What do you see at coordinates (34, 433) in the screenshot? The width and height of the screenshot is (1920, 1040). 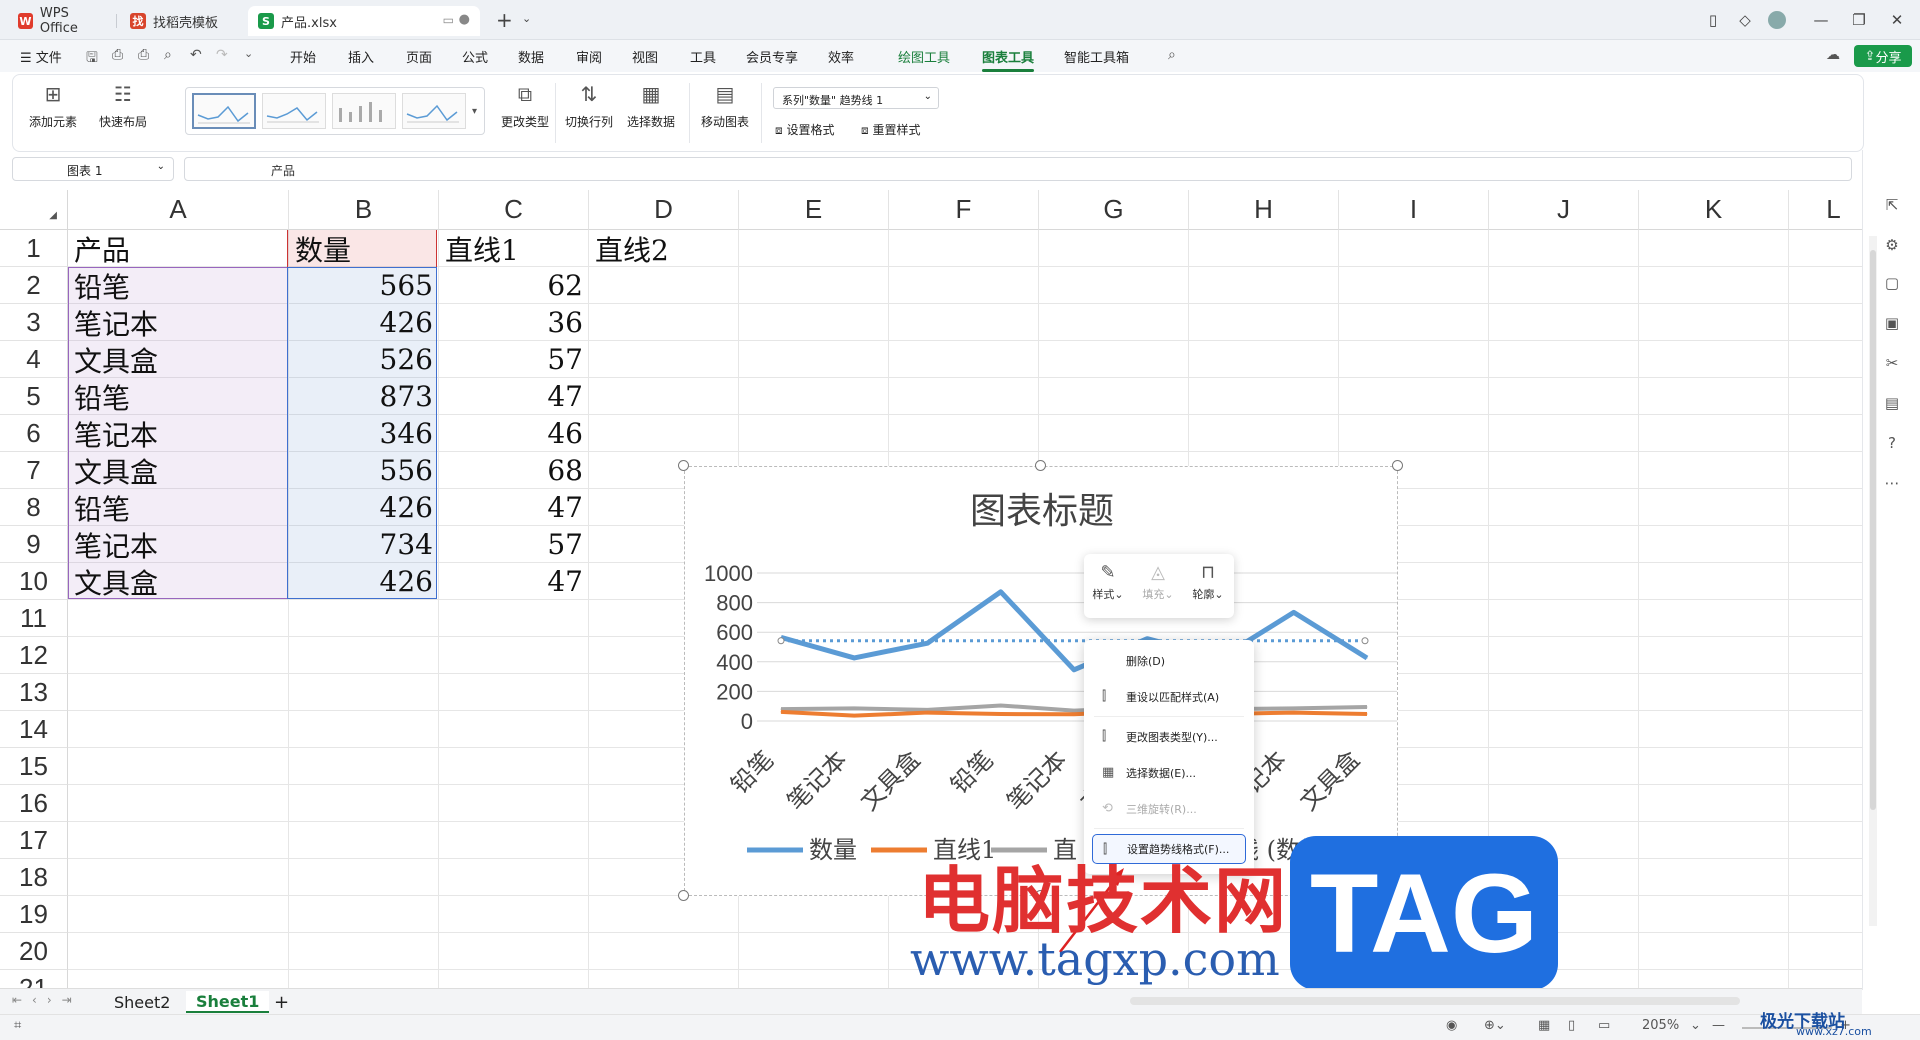 I see `row-header-6: 6` at bounding box center [34, 433].